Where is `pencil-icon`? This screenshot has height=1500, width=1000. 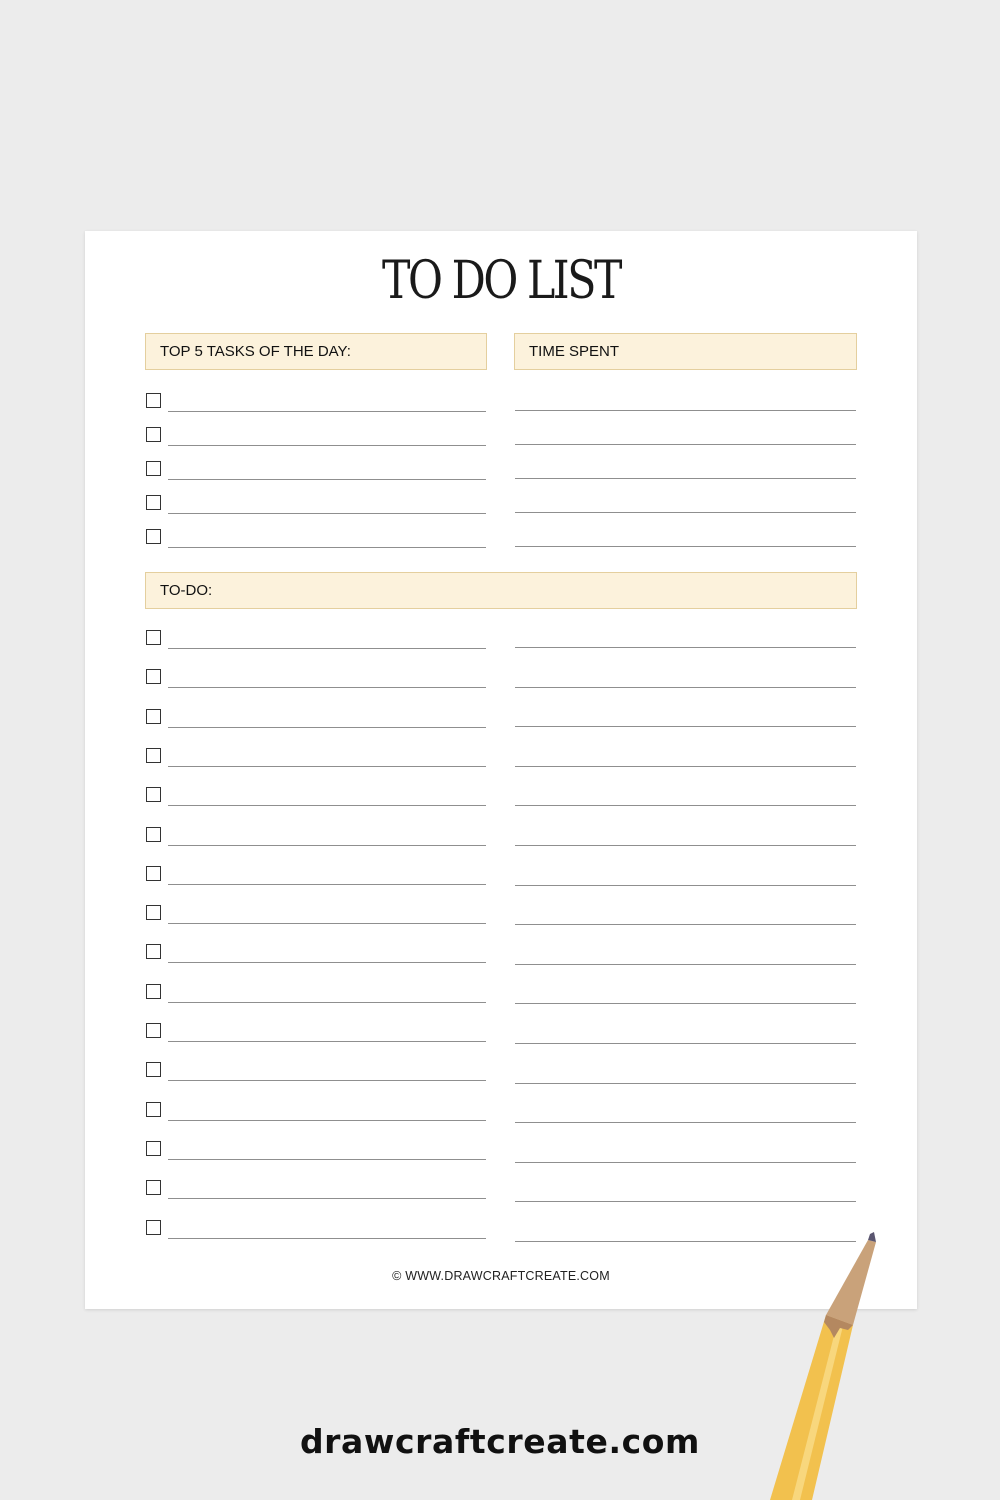 pencil-icon is located at coordinates (823, 1366).